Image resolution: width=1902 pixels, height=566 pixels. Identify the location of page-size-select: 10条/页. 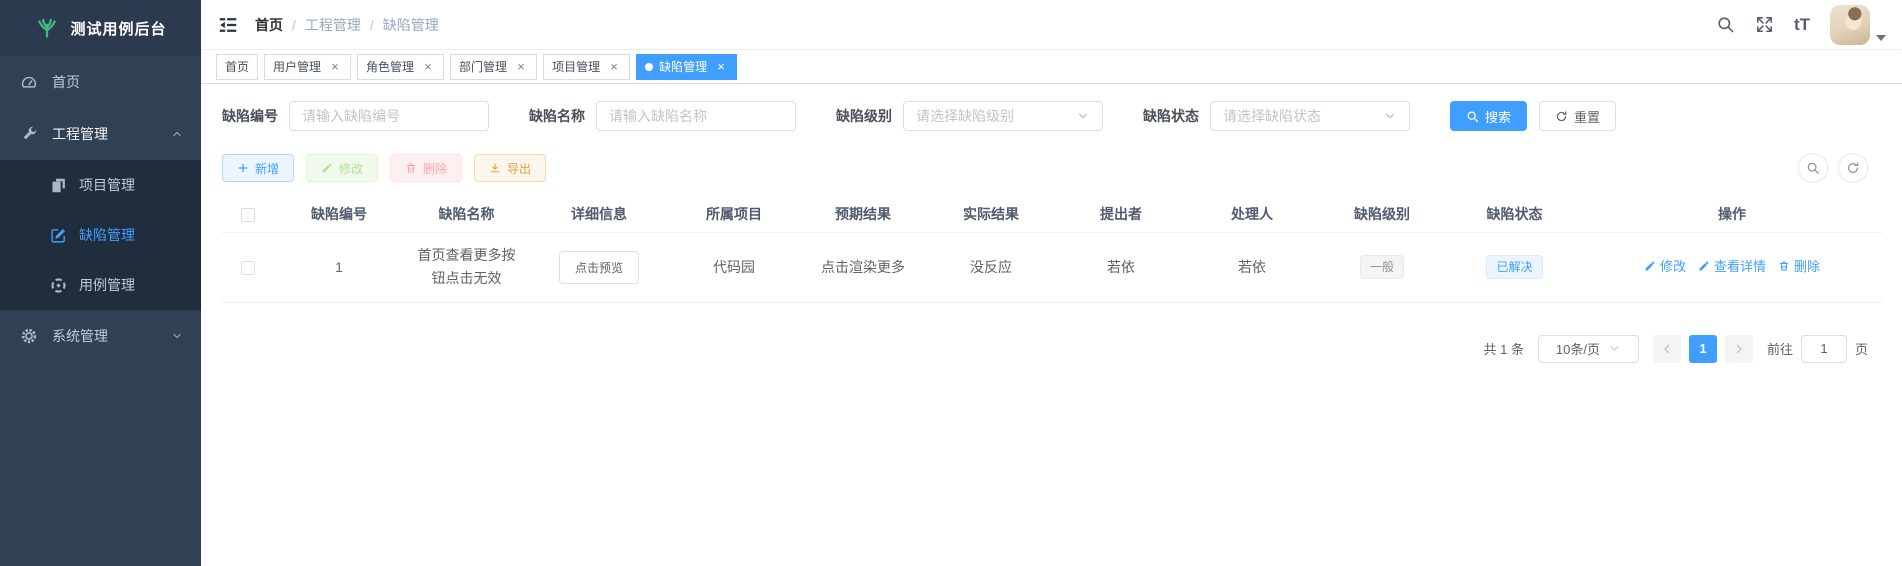
(1588, 348).